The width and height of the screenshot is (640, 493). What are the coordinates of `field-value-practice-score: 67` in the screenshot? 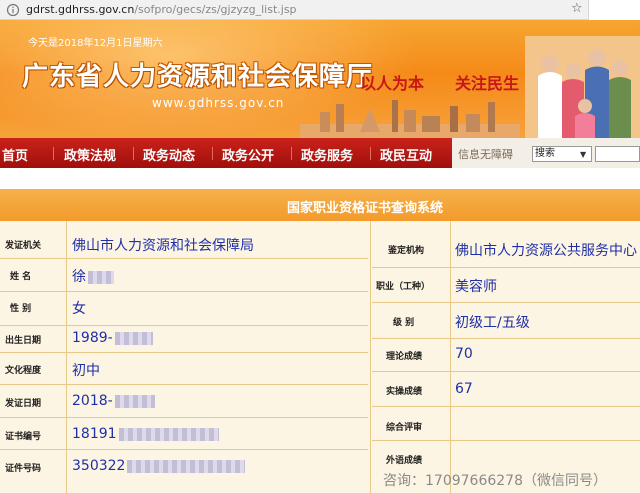 It's located at (464, 389).